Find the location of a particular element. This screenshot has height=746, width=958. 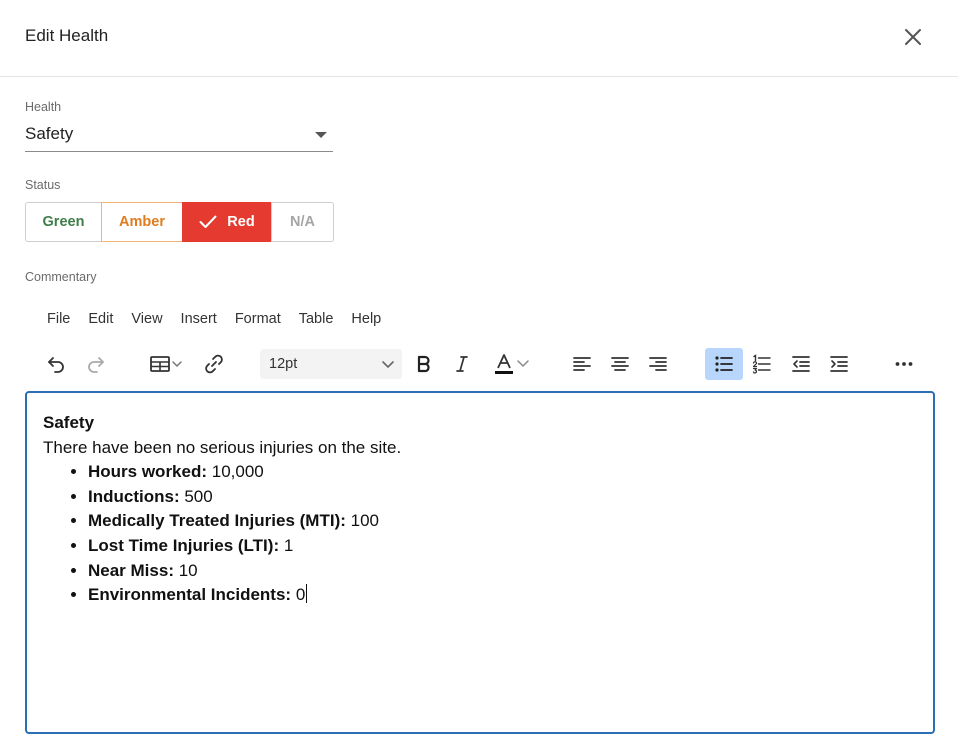

close-icon is located at coordinates (913, 37).